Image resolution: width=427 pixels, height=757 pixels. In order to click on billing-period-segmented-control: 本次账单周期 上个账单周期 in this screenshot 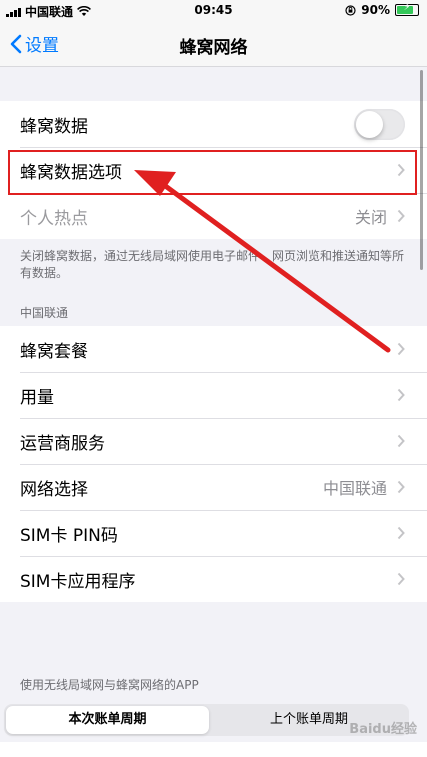, I will do `click(206, 720)`.